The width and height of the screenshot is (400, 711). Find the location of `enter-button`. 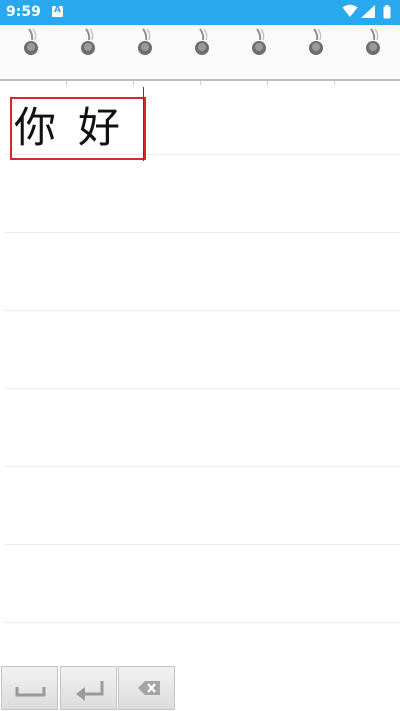

enter-button is located at coordinates (88, 688).